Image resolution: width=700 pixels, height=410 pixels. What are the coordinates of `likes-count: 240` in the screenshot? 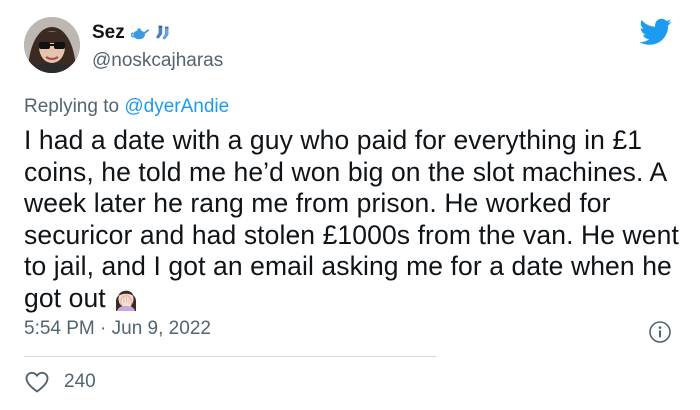 It's located at (80, 381).